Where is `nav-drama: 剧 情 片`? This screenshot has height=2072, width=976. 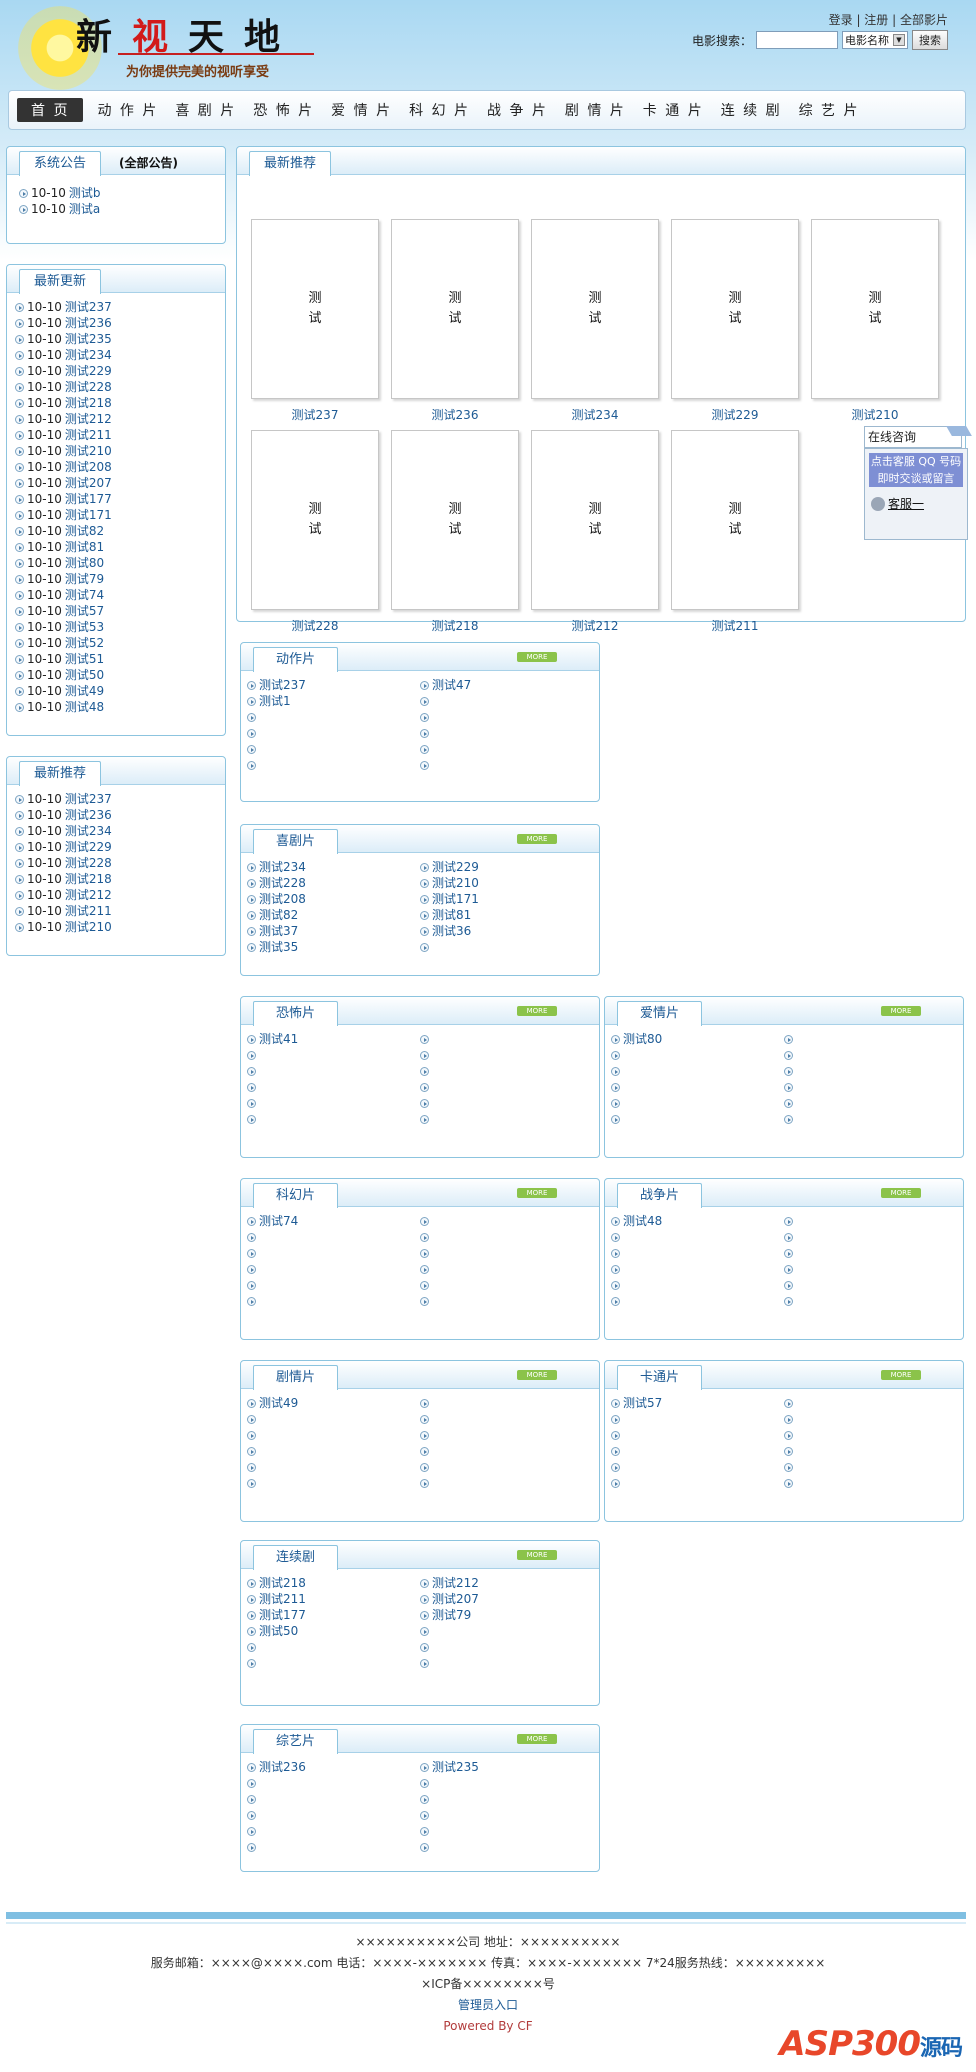
nav-drama: 剧 情 片 is located at coordinates (595, 110).